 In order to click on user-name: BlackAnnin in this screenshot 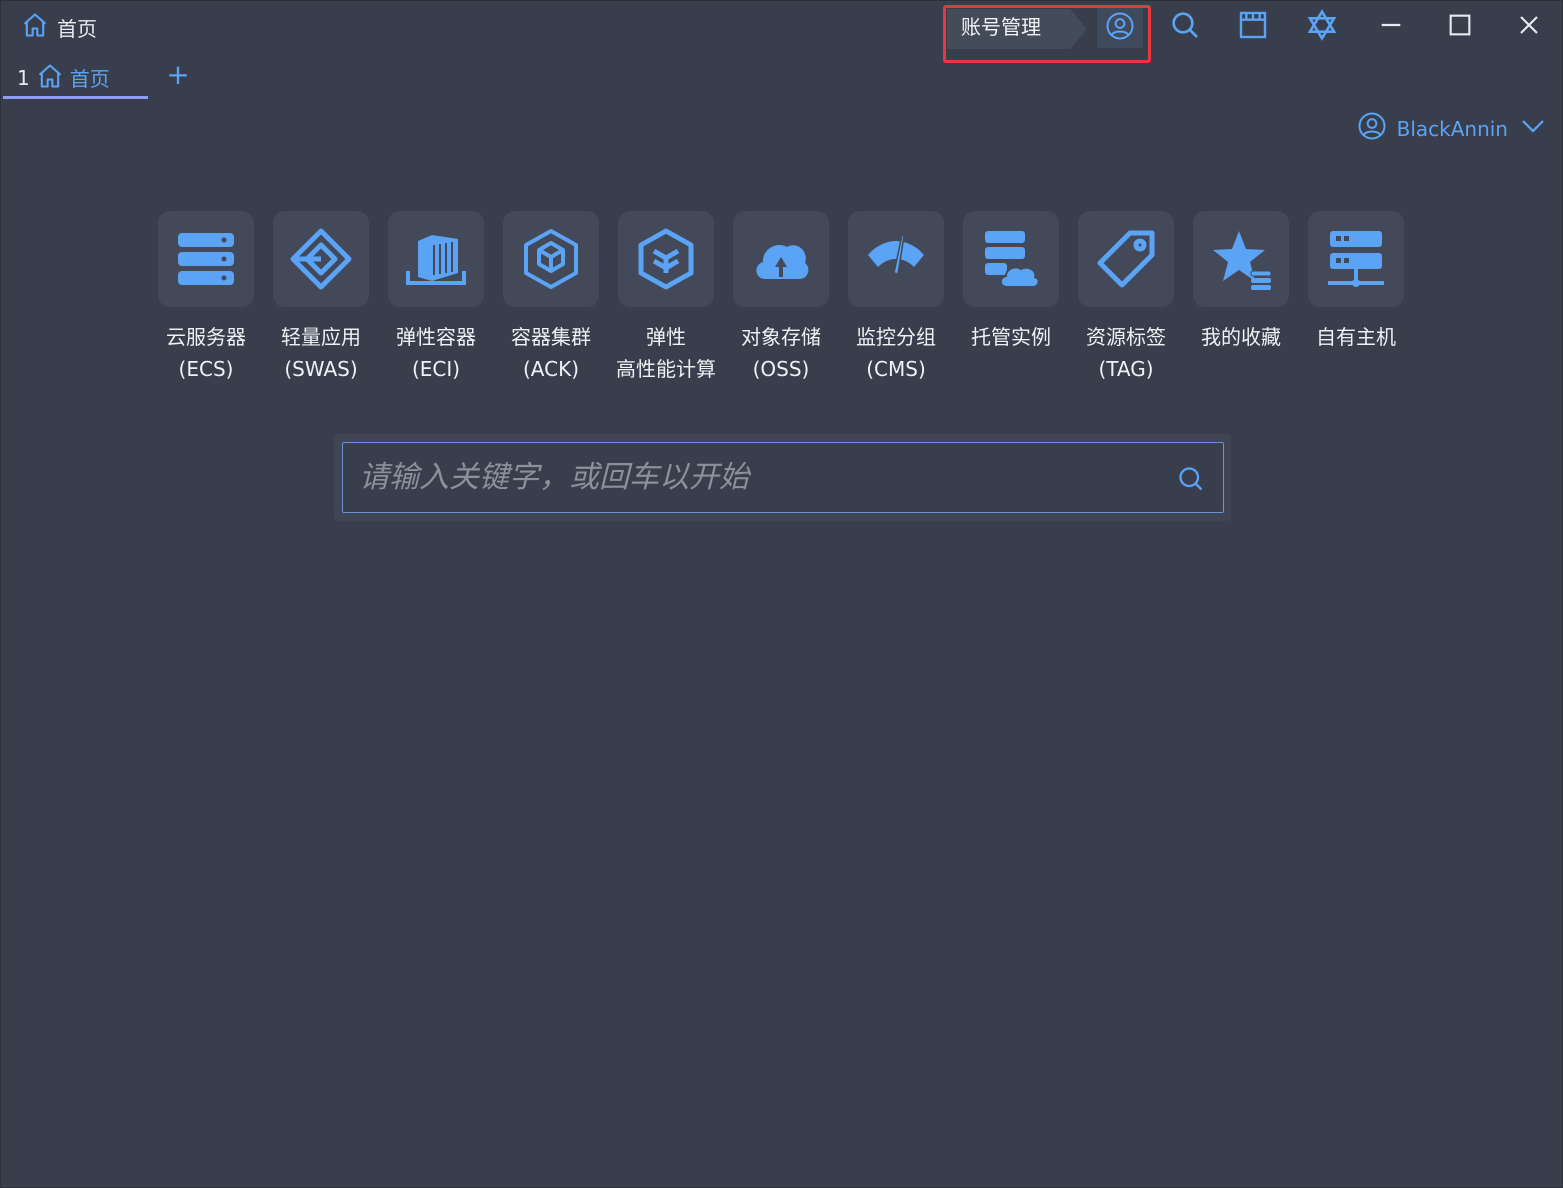, I will do `click(1452, 128)`.